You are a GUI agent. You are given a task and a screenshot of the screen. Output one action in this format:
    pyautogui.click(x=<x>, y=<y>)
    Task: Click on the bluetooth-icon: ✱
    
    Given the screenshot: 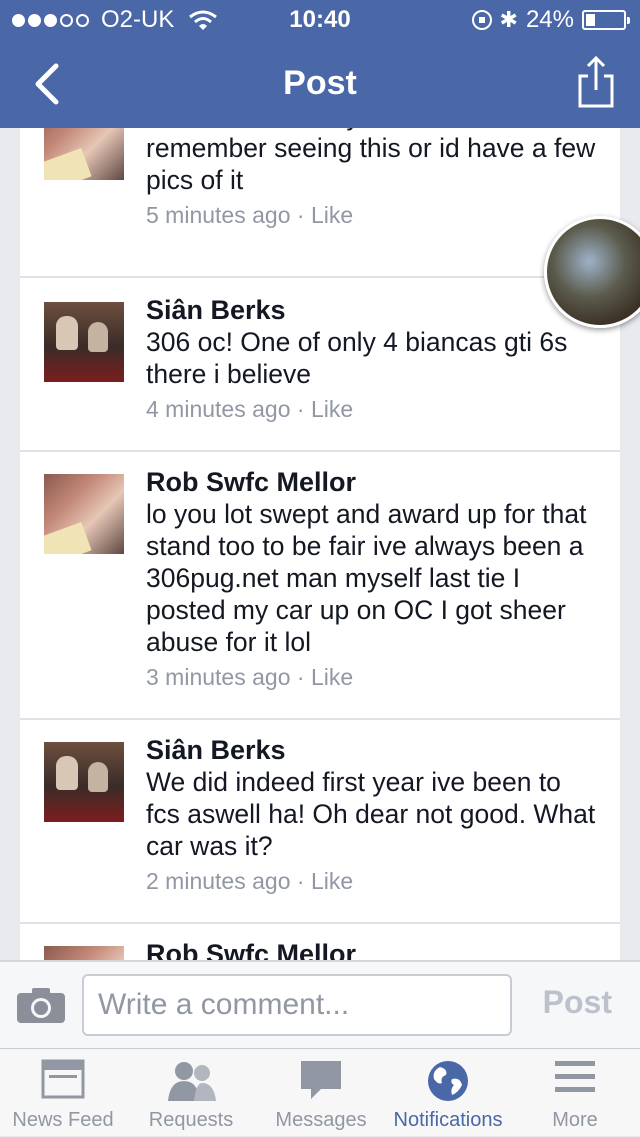 What is the action you would take?
    pyautogui.click(x=508, y=19)
    